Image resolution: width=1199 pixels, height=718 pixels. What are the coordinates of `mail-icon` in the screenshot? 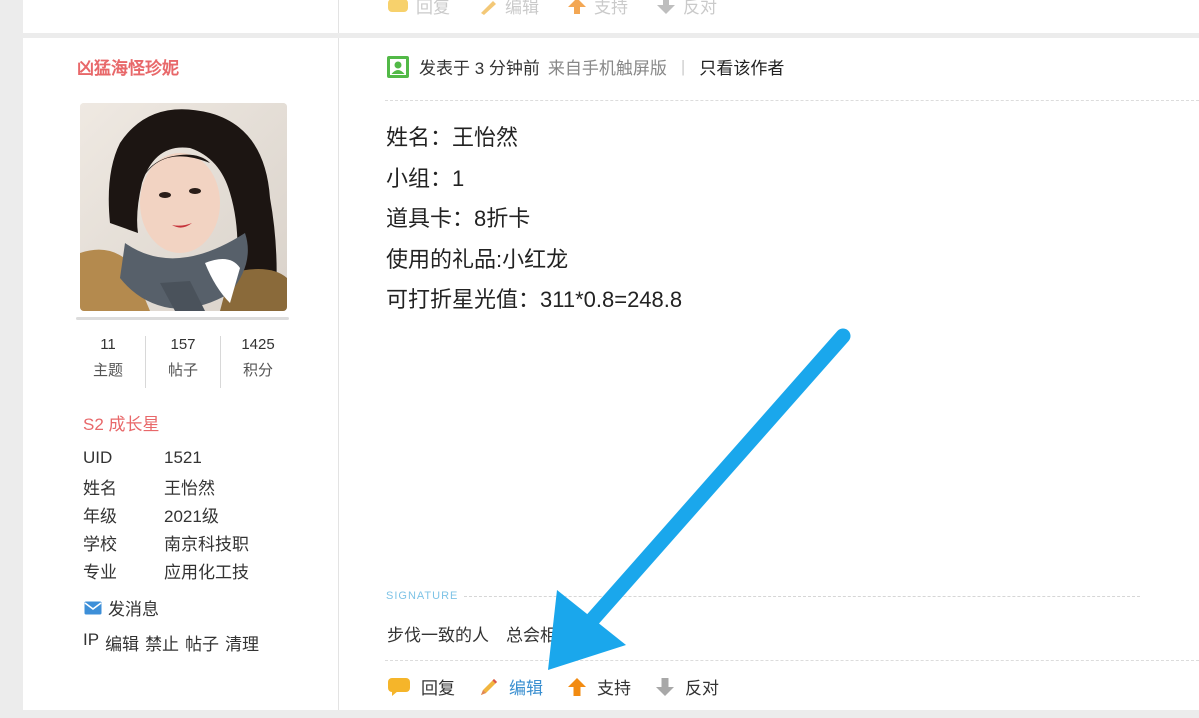 It's located at (93, 607).